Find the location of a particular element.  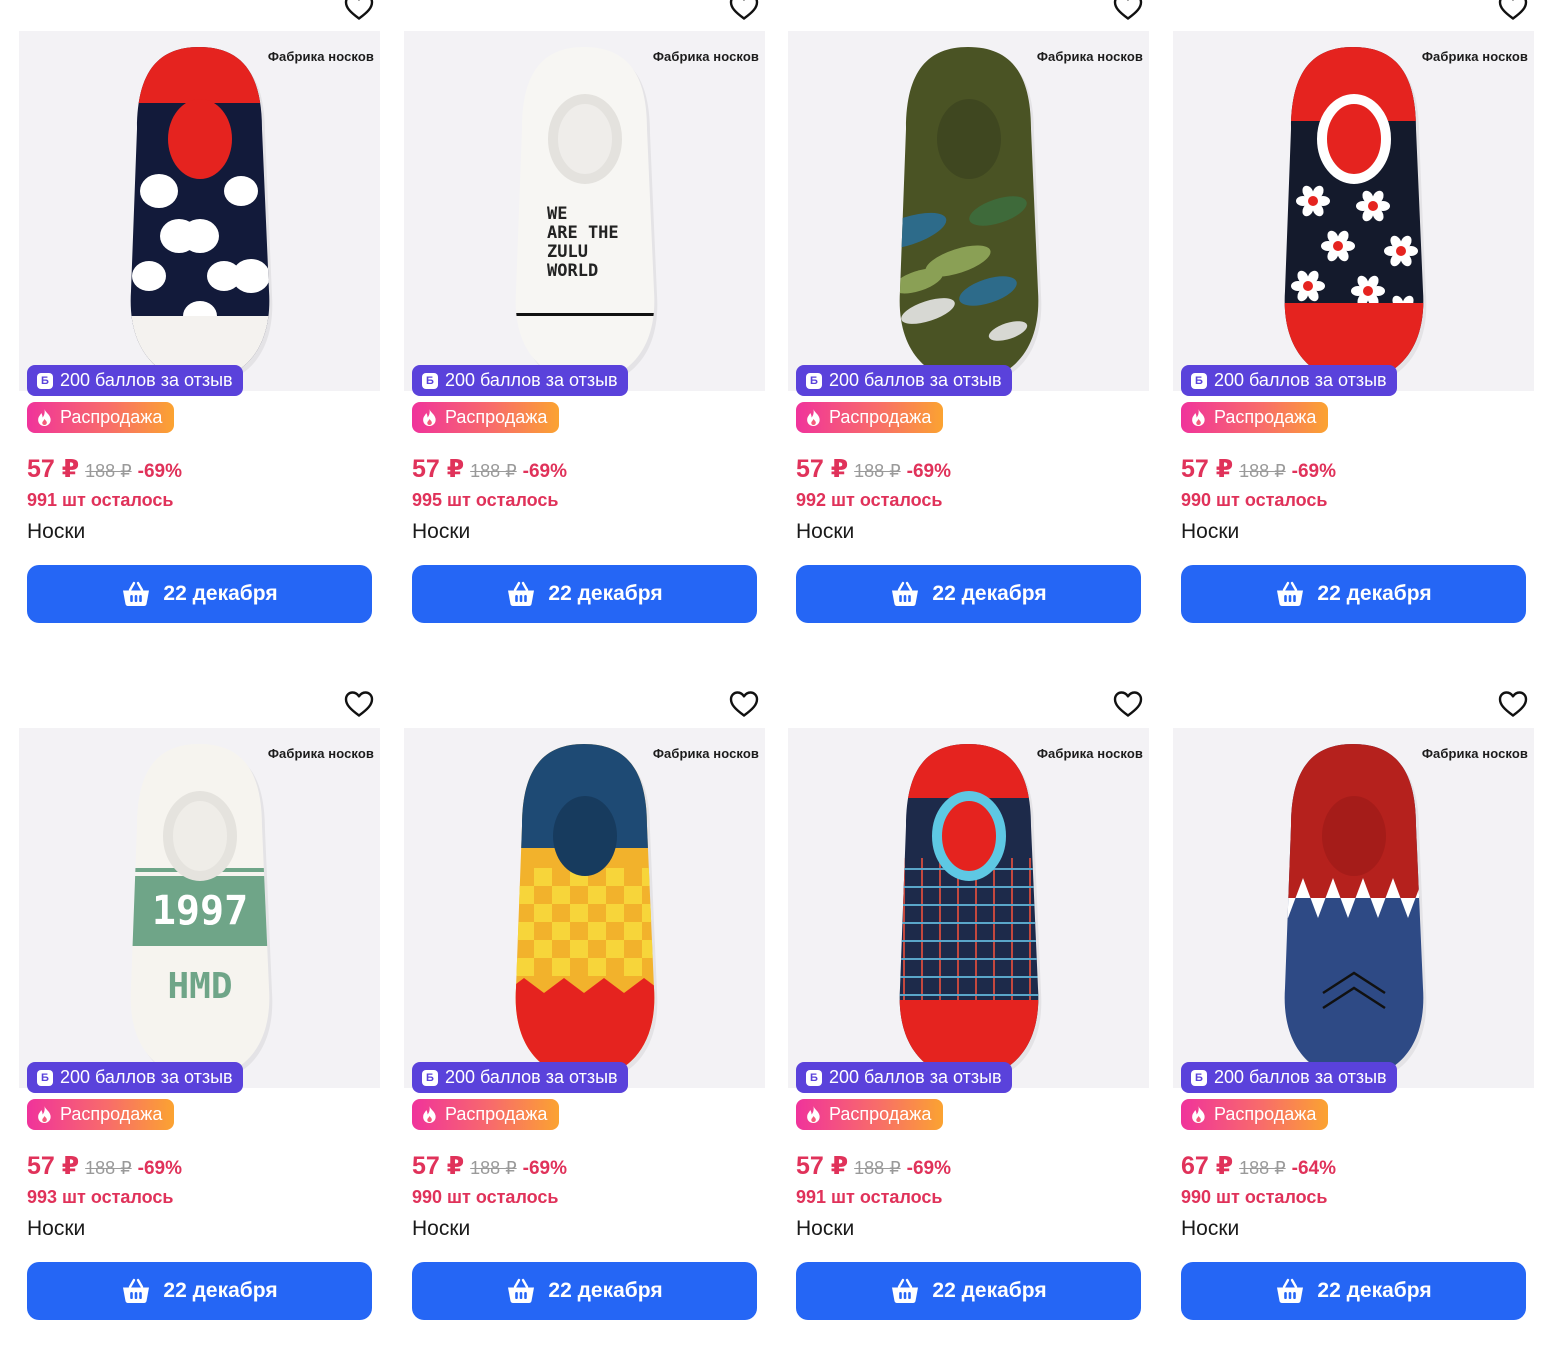

product-image: 1997 HMD Фабрика носков is located at coordinates (199, 908).